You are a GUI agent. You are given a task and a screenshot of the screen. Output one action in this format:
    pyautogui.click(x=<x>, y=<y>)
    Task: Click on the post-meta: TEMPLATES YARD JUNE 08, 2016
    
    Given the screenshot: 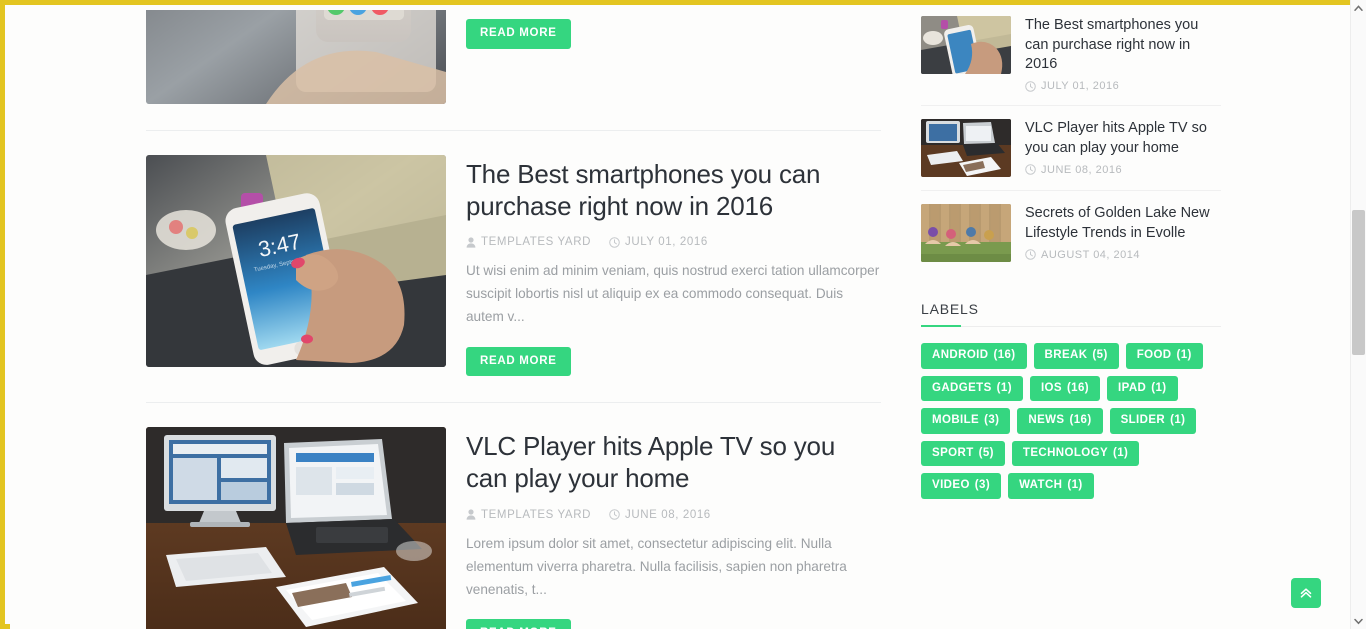 What is the action you would take?
    pyautogui.click(x=673, y=515)
    